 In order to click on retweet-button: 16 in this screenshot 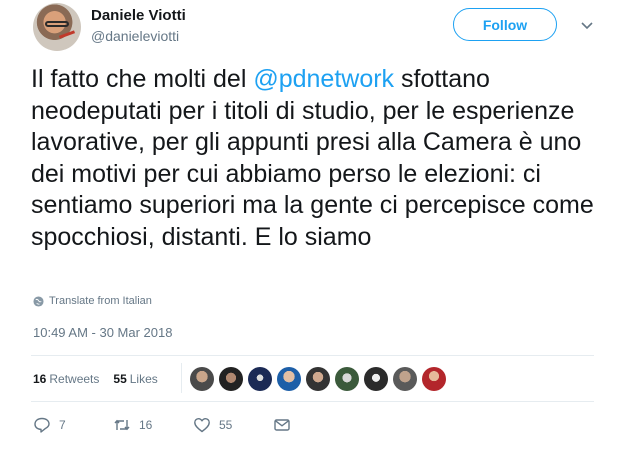, I will do `click(153, 425)`.